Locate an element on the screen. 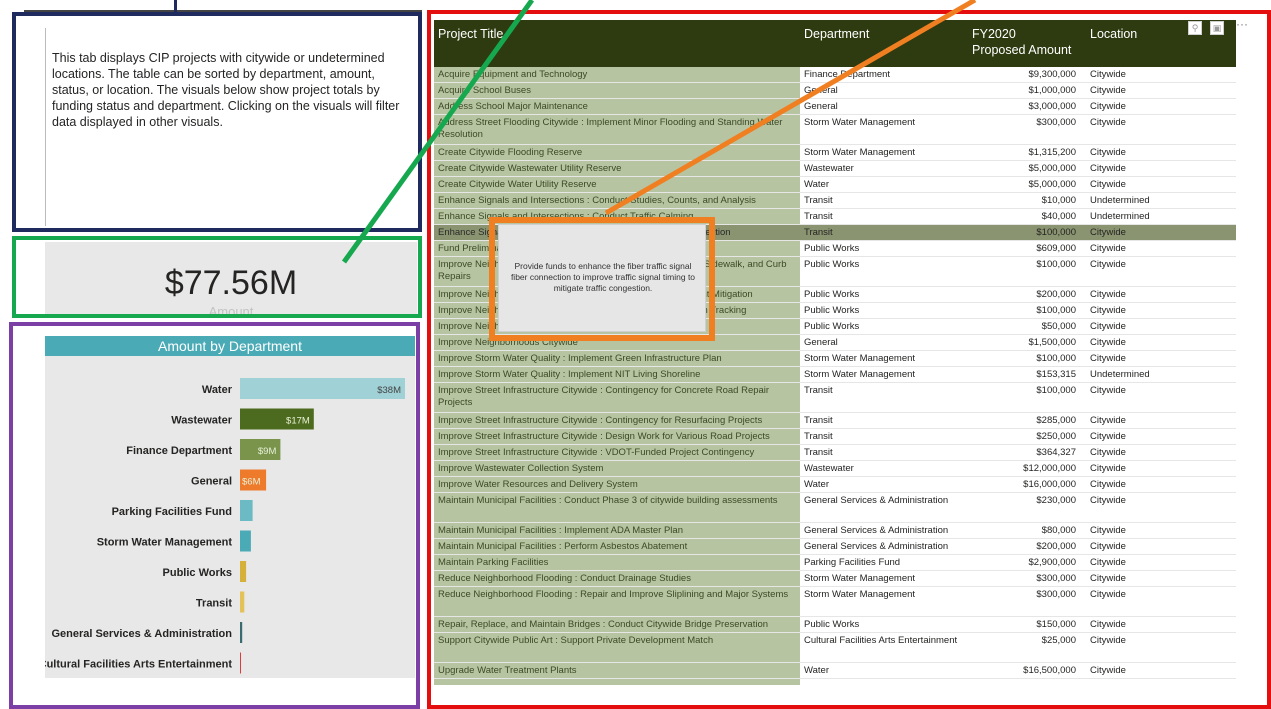  focus-mode-icon: ▣ is located at coordinates (1217, 28).